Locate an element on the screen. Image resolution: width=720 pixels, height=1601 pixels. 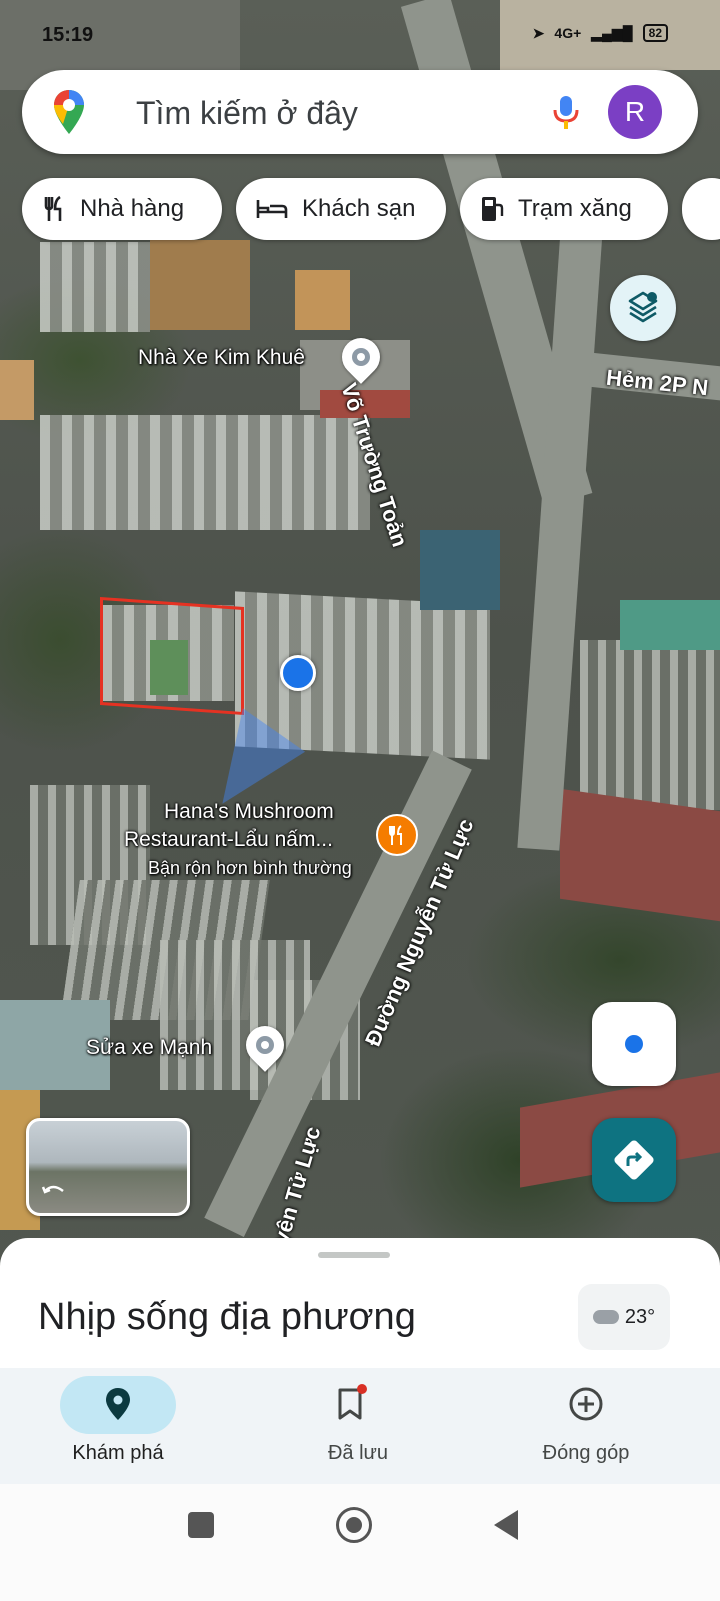
weather-chip: 23° is located at coordinates (624, 1317).